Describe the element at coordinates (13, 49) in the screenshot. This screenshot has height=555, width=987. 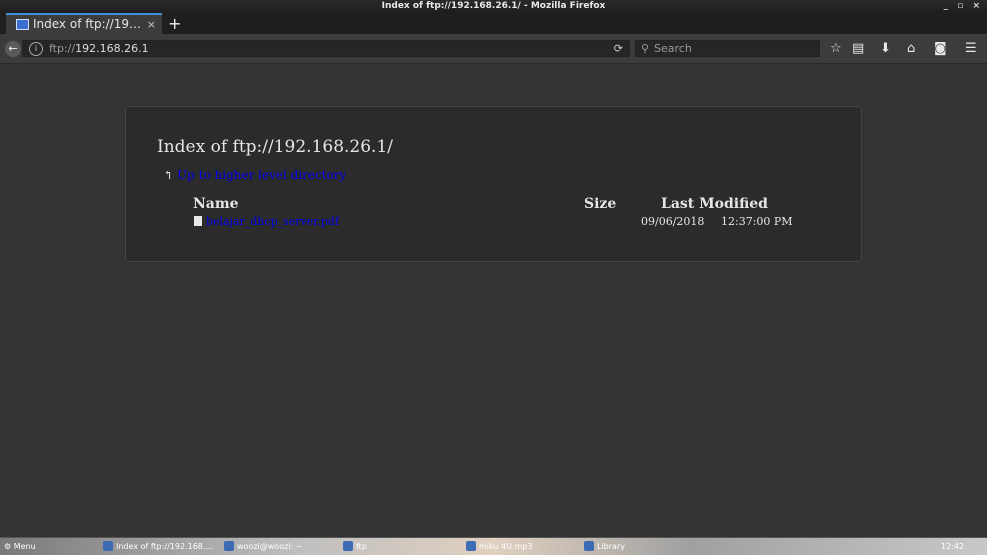
I see `back-button: ←` at that location.